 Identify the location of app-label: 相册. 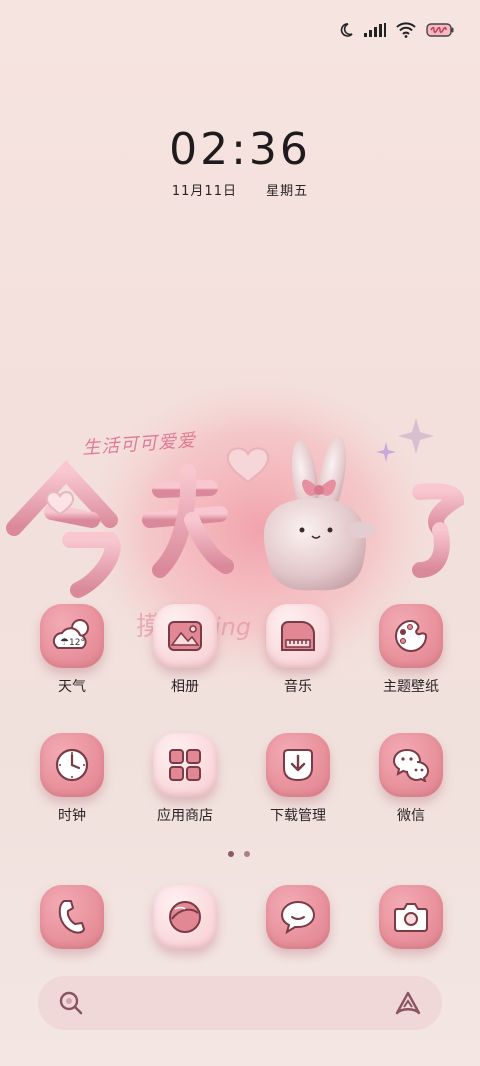
(185, 687).